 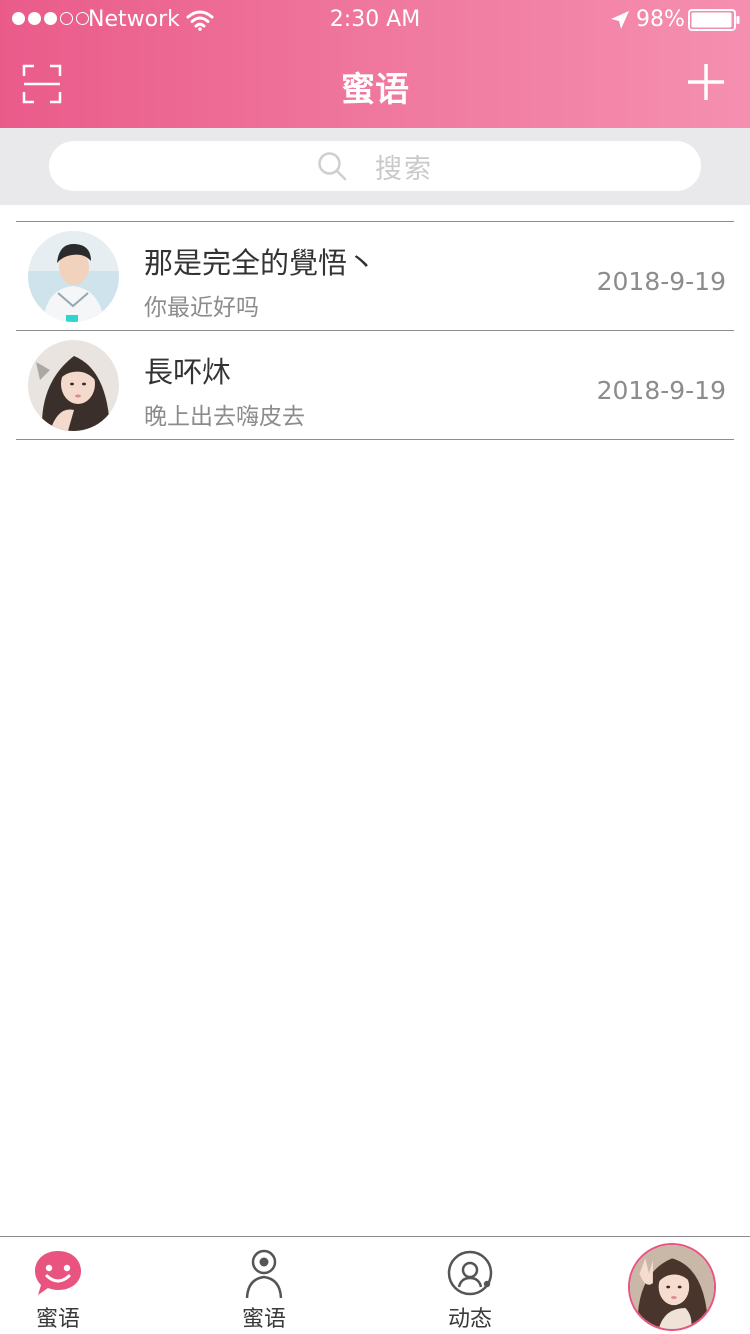 What do you see at coordinates (404, 169) in the screenshot?
I see `search-placeholder: 搜索` at bounding box center [404, 169].